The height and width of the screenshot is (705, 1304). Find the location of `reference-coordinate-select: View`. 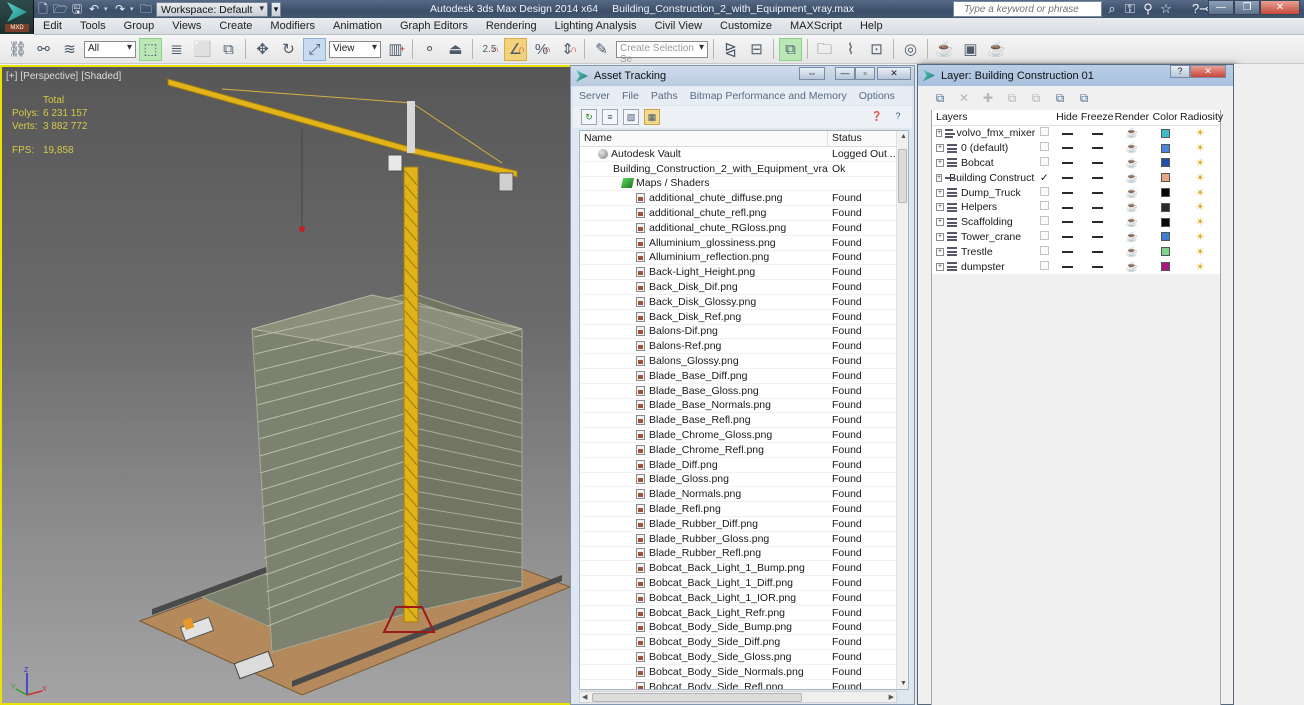

reference-coordinate-select: View is located at coordinates (355, 49).